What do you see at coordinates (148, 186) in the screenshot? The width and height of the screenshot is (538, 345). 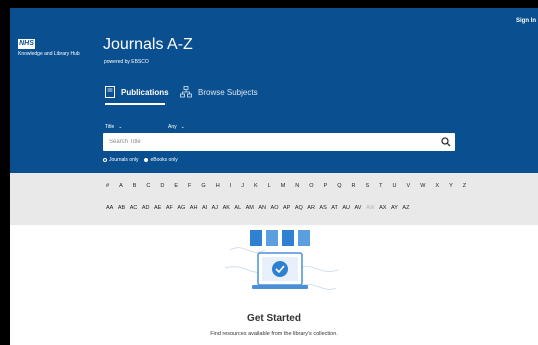 I see `letter-link-c: C` at bounding box center [148, 186].